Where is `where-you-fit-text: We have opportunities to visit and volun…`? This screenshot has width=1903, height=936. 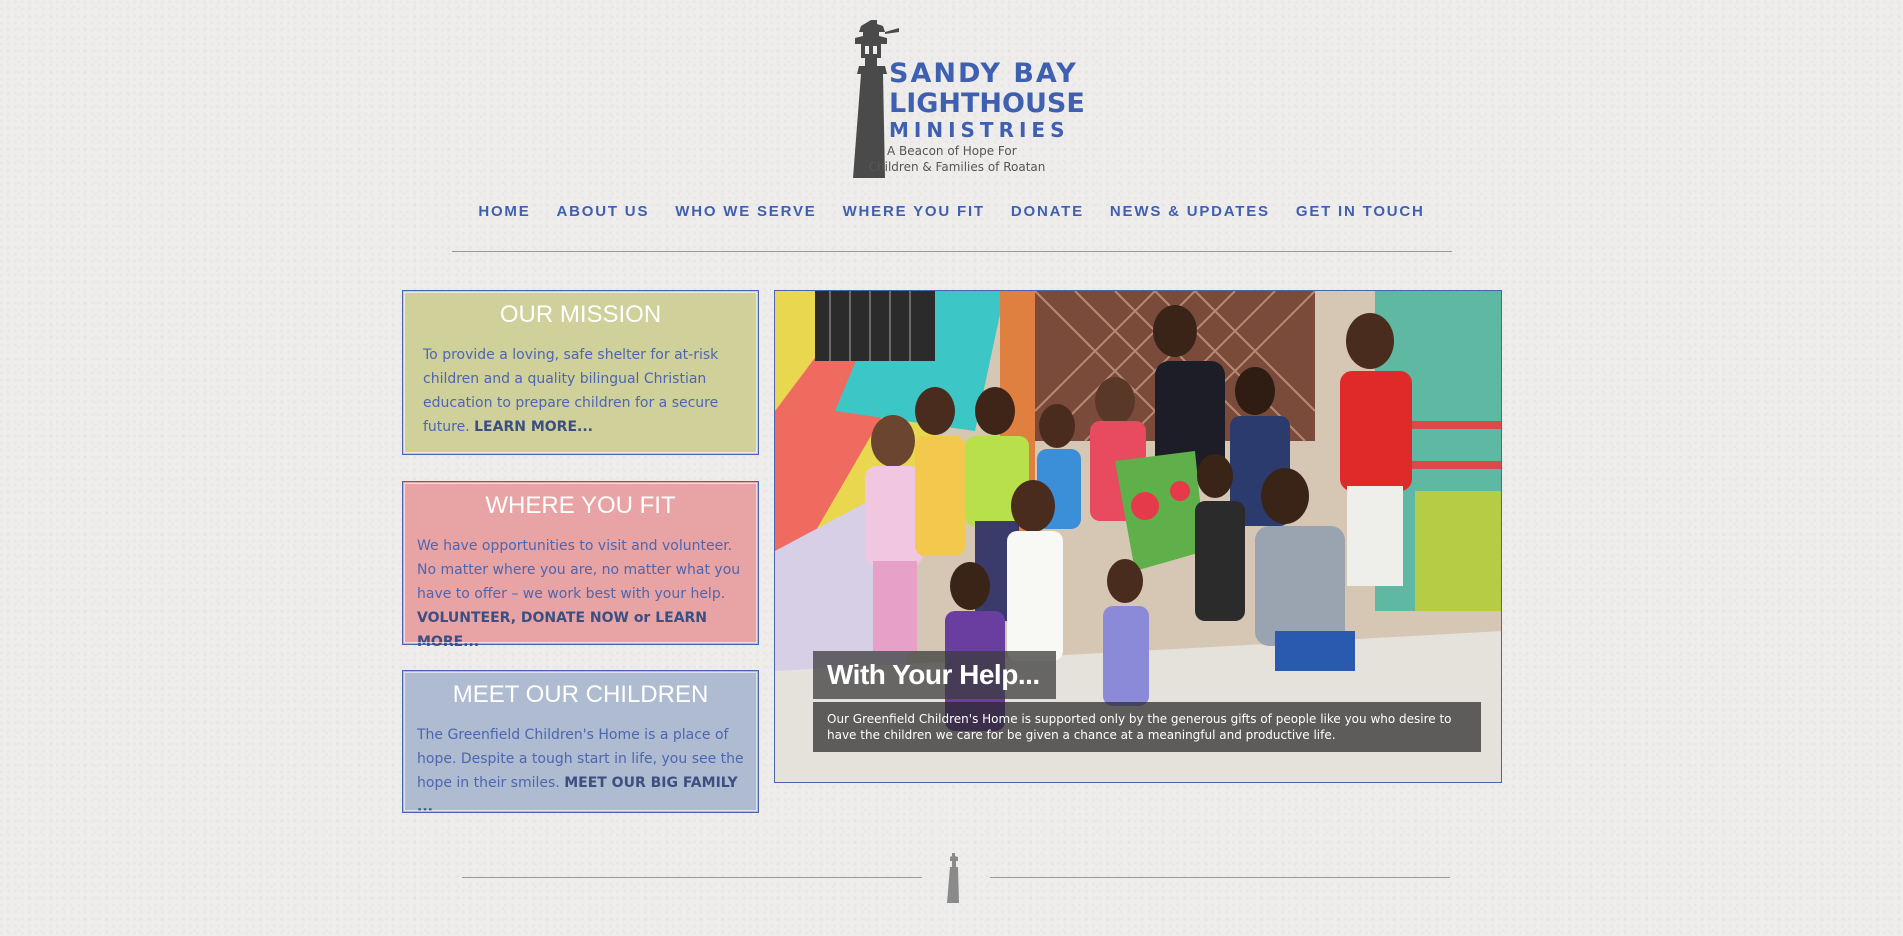 where-you-fit-text: We have opportunities to visit and volun… is located at coordinates (579, 594).